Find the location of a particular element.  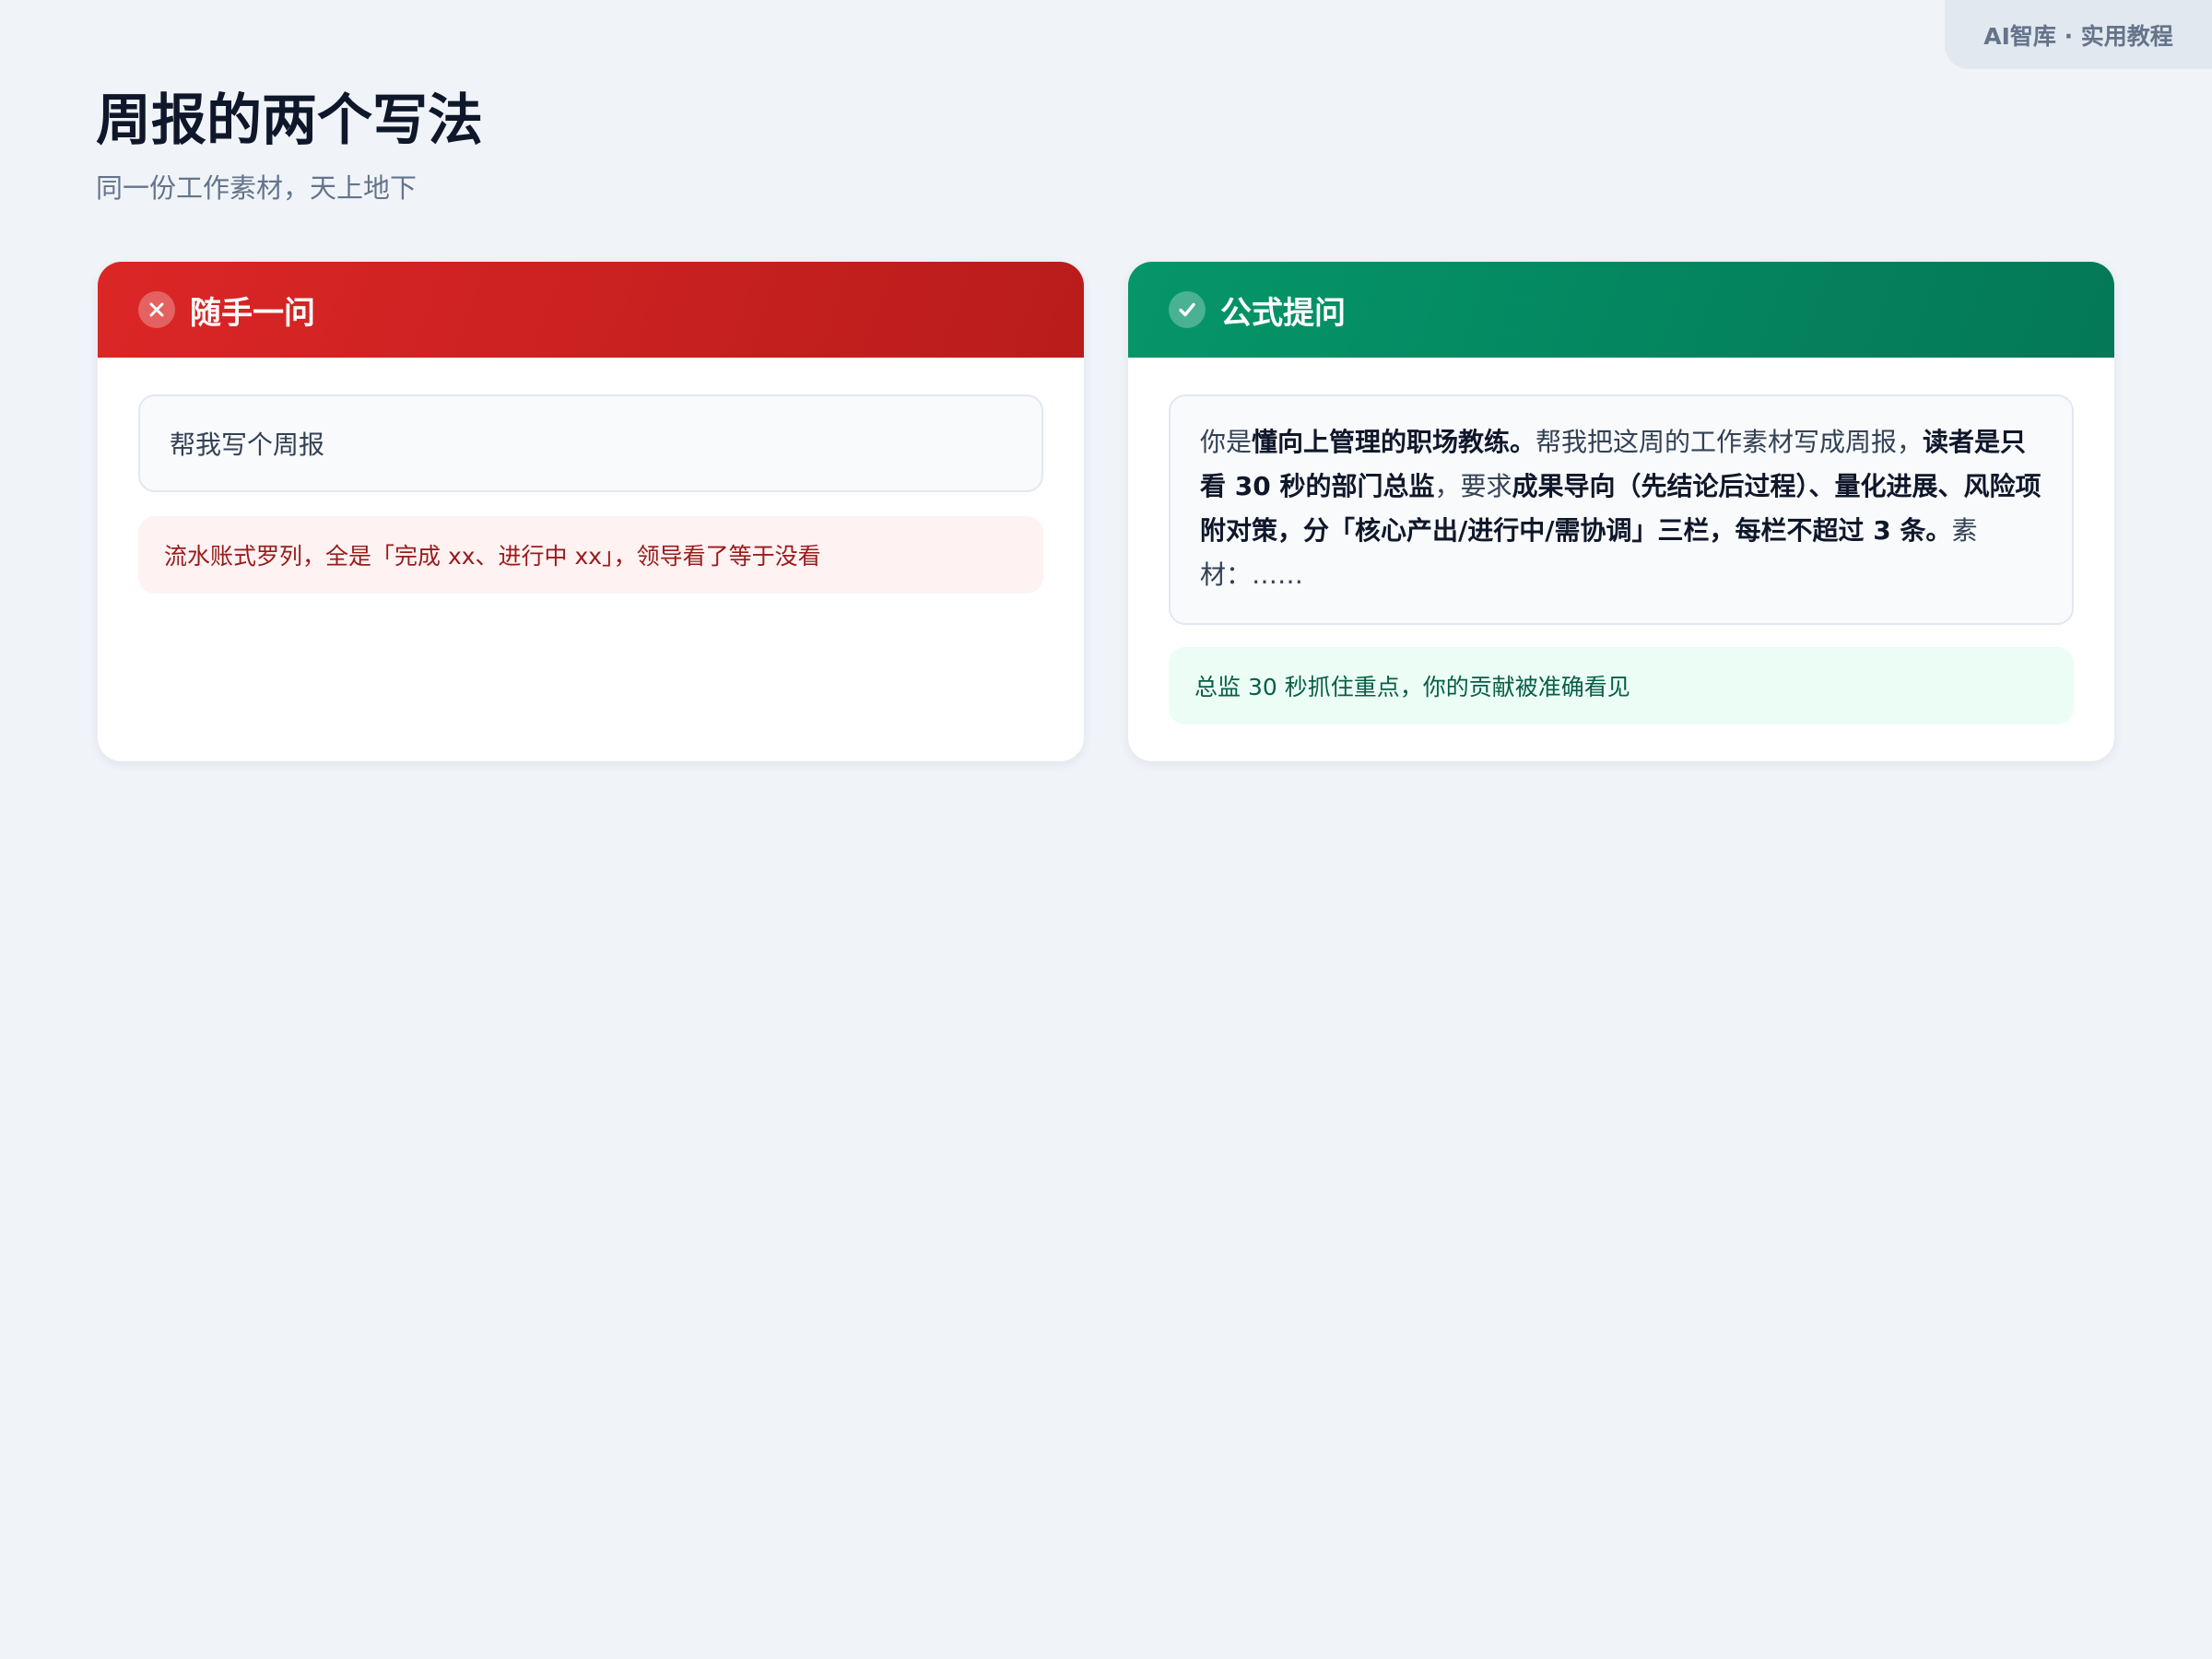

prompt-emphasis: 懂向上管理的职场教练。 is located at coordinates (1394, 442).